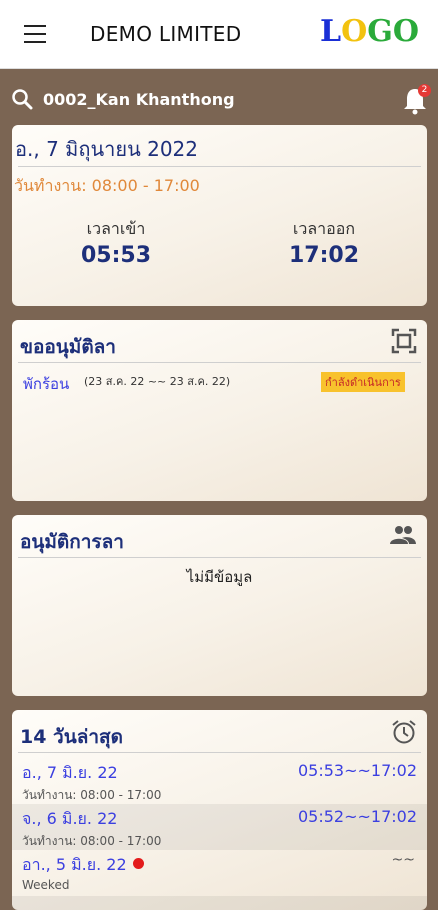  Describe the element at coordinates (415, 100) in the screenshot. I see `notification-button: 2` at that location.